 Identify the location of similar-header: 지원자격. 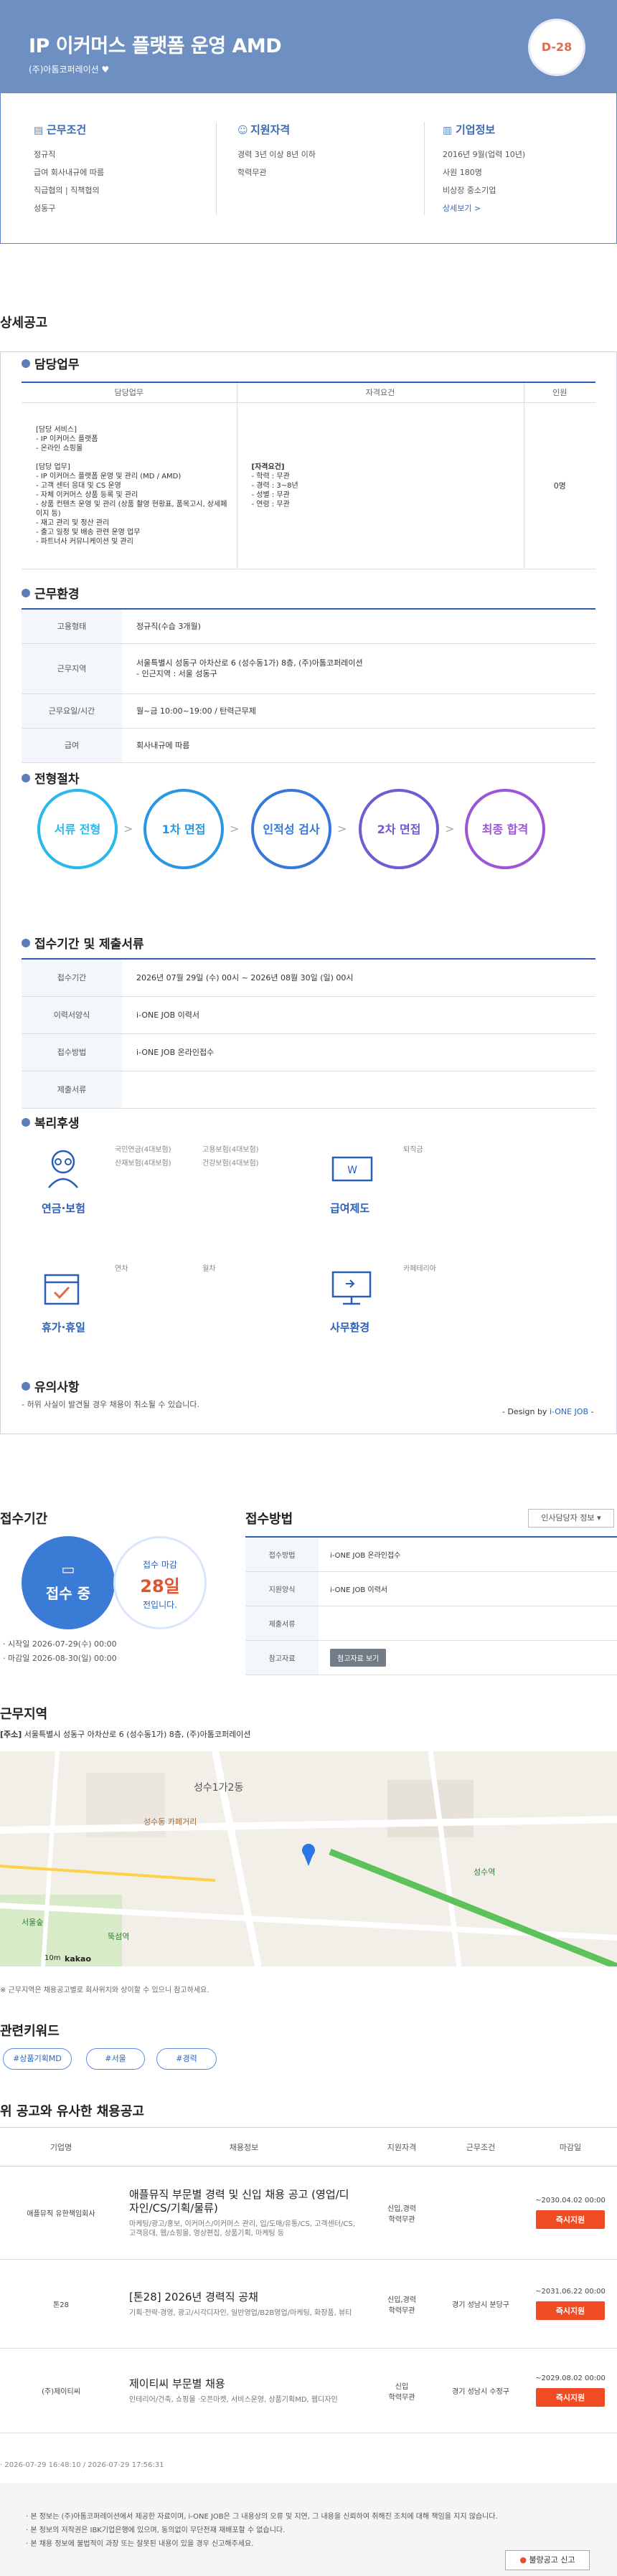
(402, 2147).